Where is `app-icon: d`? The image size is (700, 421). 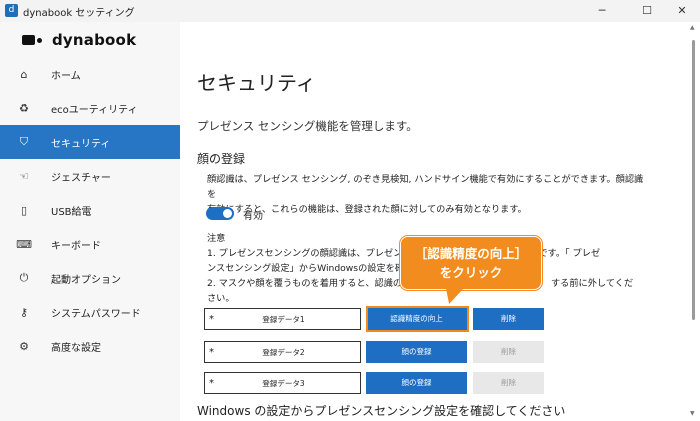
app-icon: d is located at coordinates (11, 10).